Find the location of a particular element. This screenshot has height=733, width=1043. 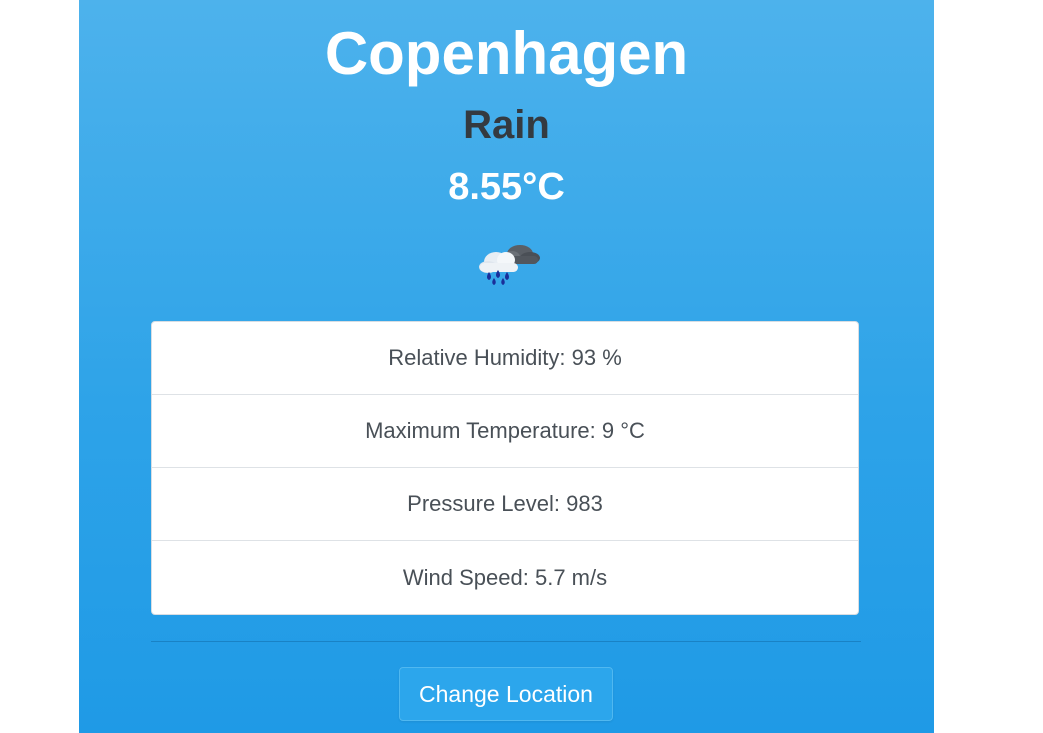

detail-wind-speed: Wind Speed: 5.7 m/s is located at coordinates (505, 577).